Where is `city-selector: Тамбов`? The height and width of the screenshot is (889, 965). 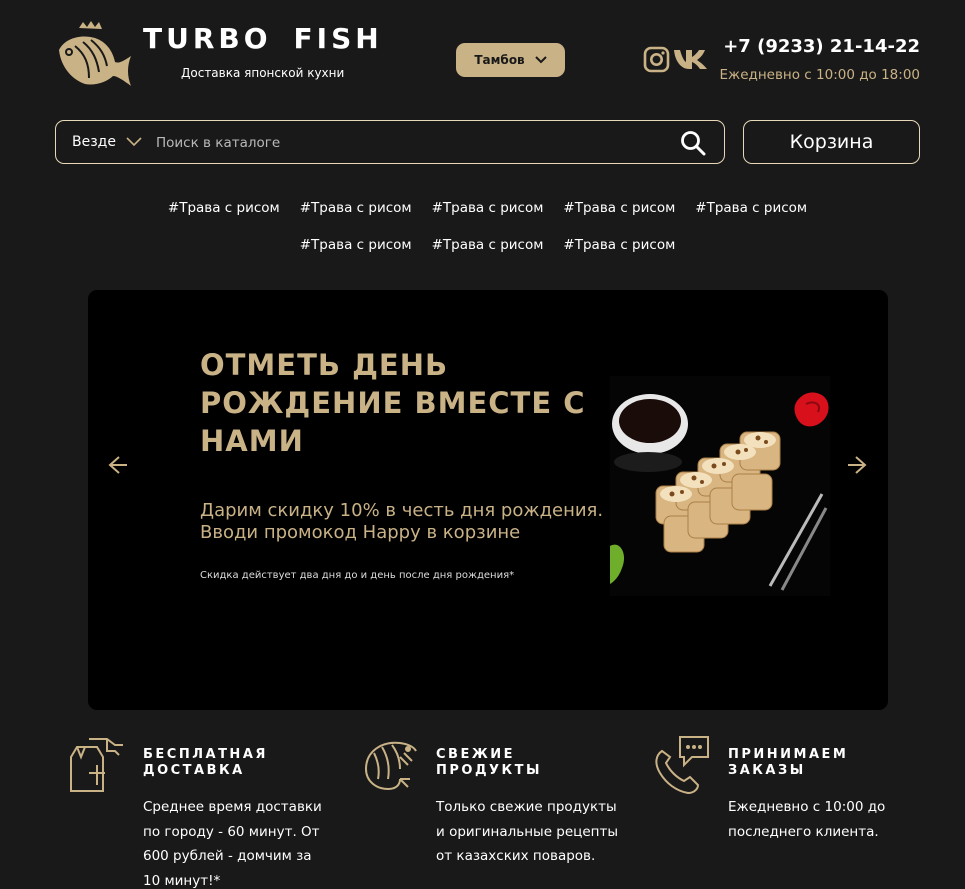
city-selector: Тамбов is located at coordinates (510, 60).